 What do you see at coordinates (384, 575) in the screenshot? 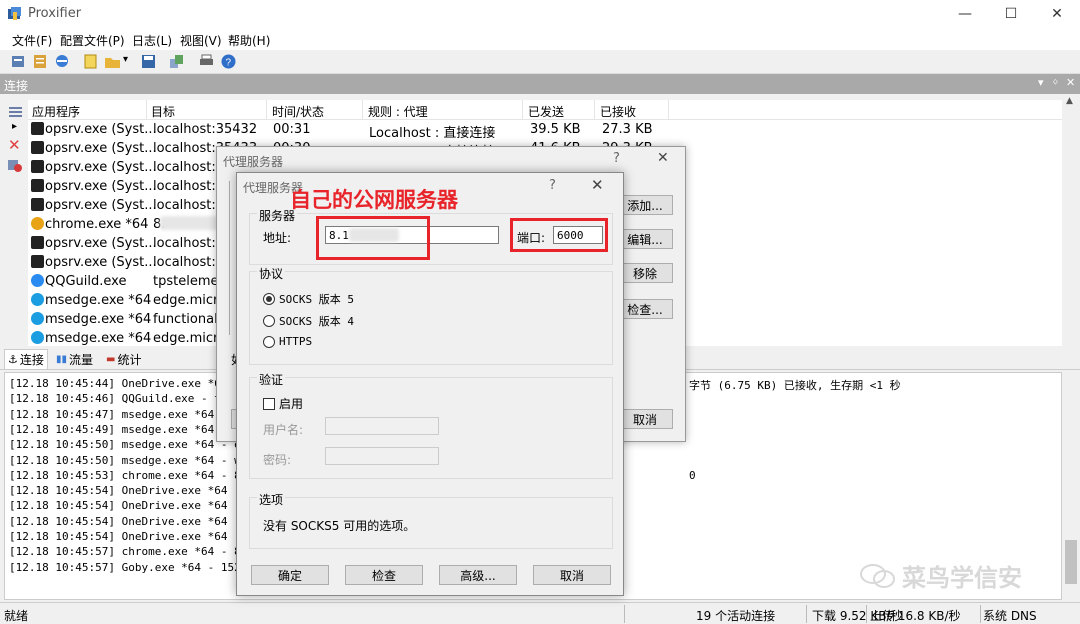
I see `check-button: 检查` at bounding box center [384, 575].